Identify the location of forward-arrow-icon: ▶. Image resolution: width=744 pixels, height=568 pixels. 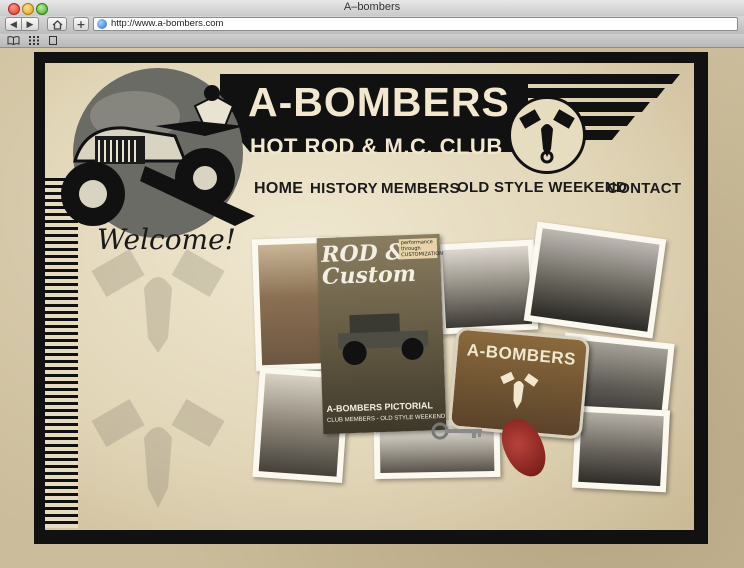
(30, 25).